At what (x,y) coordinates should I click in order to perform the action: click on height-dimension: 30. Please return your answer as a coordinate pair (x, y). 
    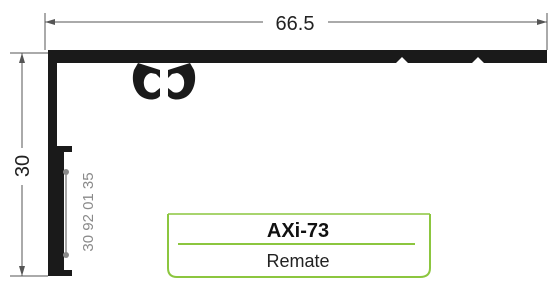
    Looking at the image, I should click on (29, 164).